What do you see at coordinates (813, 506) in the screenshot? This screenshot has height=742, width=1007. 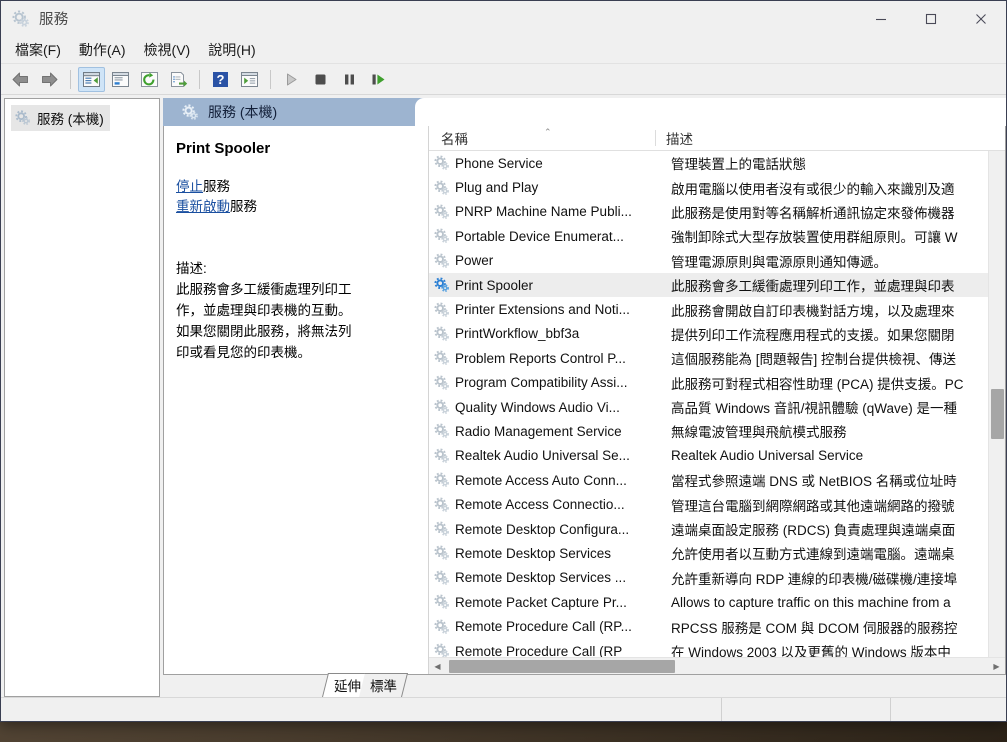 I see `service-description-cell: 管理這台電腦到網際網路或其他遠端網路的撥號` at bounding box center [813, 506].